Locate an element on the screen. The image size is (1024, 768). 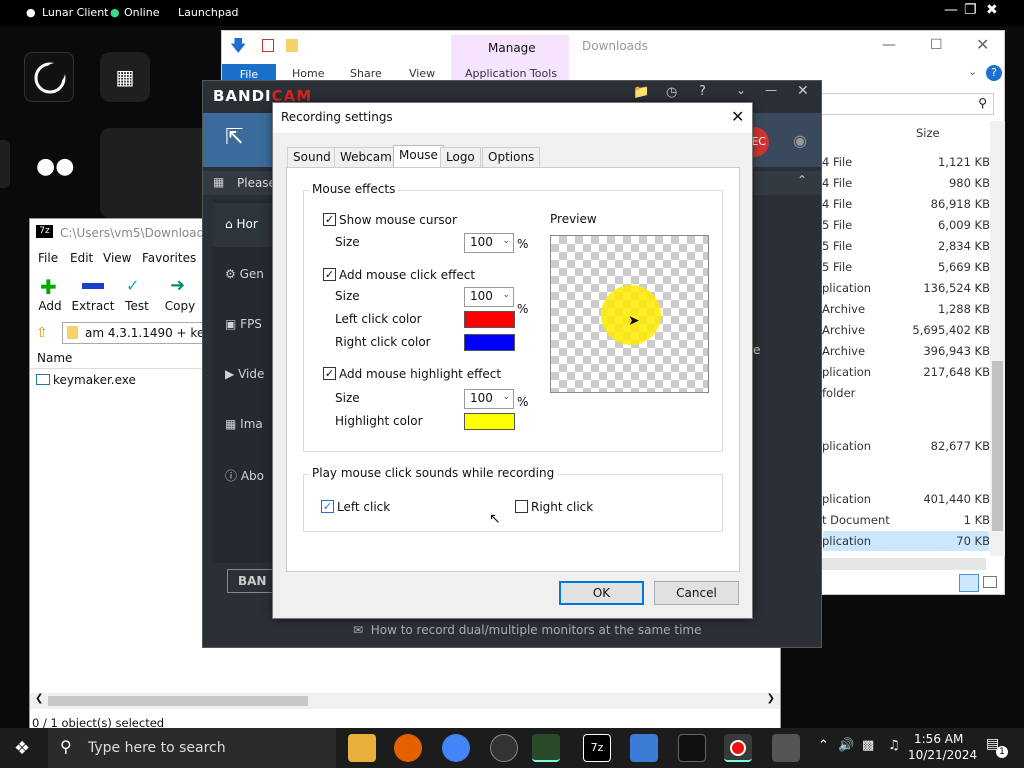
firefox-taskbar-icon is located at coordinates (408, 748).